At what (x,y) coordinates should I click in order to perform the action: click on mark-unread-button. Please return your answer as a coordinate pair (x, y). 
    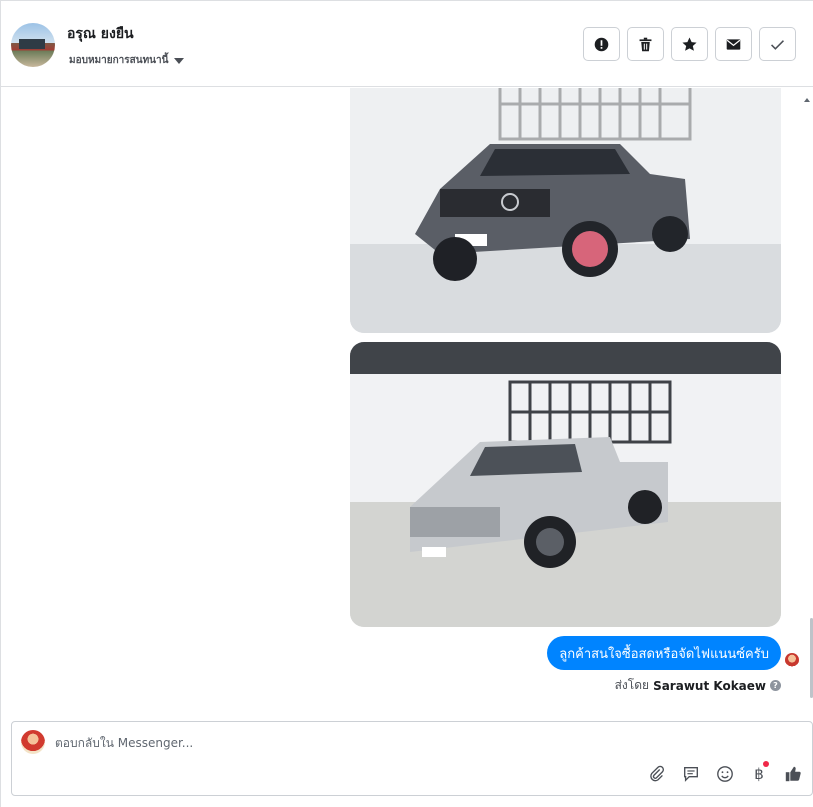
    Looking at the image, I should click on (733, 44).